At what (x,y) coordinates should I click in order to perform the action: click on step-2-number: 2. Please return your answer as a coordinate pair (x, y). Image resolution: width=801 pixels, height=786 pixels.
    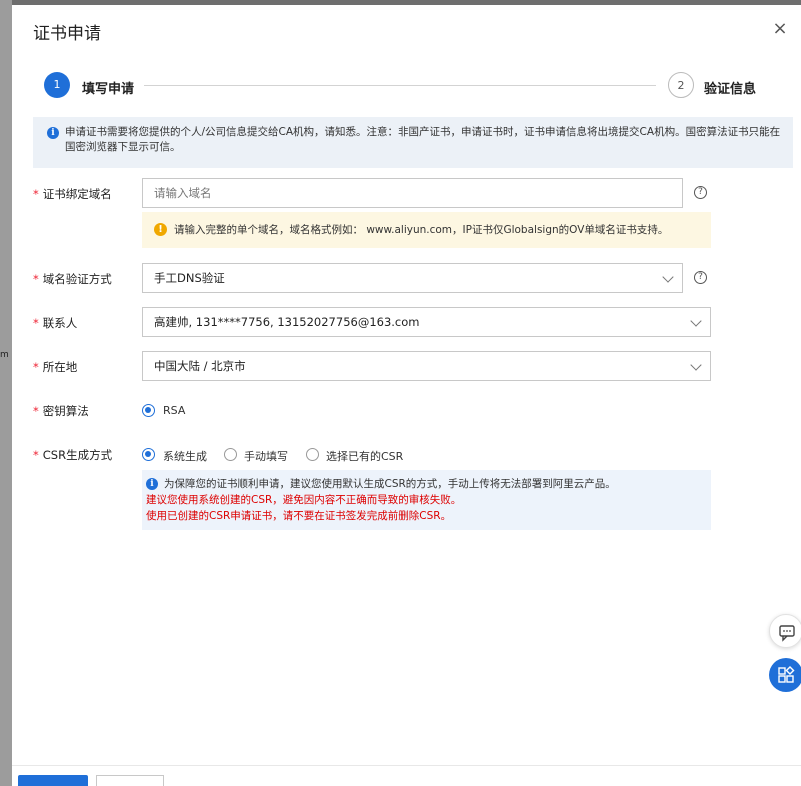
    Looking at the image, I should click on (681, 85).